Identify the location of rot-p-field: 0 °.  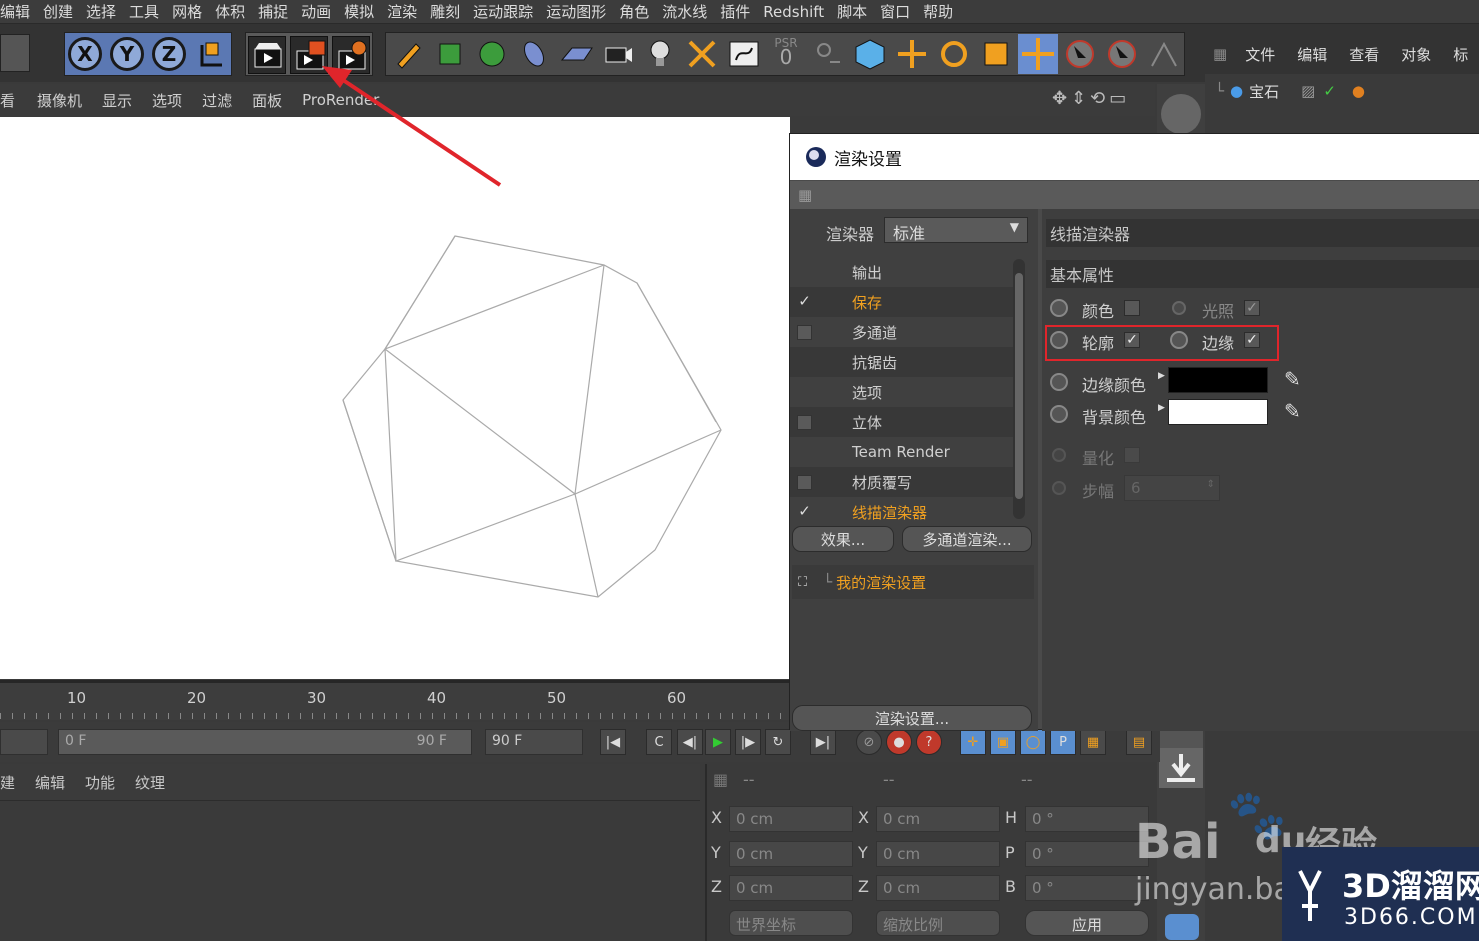
(1087, 854).